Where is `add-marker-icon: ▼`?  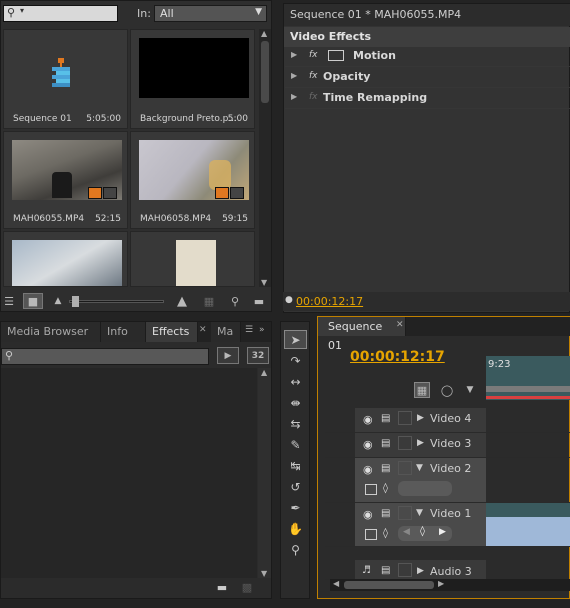 add-marker-icon: ▼ is located at coordinates (470, 390).